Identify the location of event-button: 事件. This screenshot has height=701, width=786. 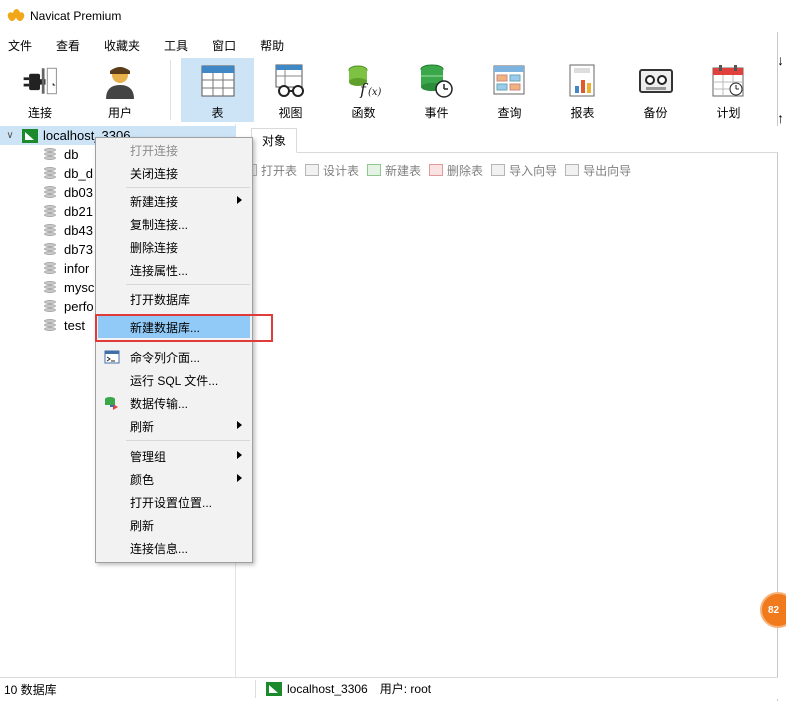
(436, 90).